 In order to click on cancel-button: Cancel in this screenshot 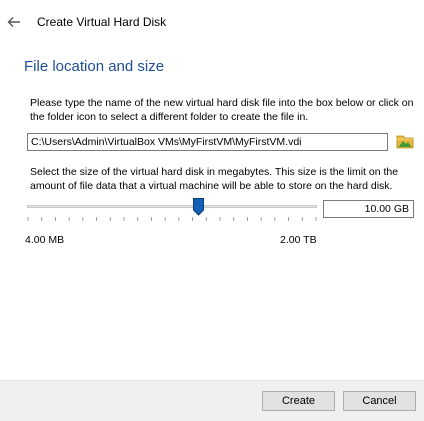, I will do `click(379, 401)`.